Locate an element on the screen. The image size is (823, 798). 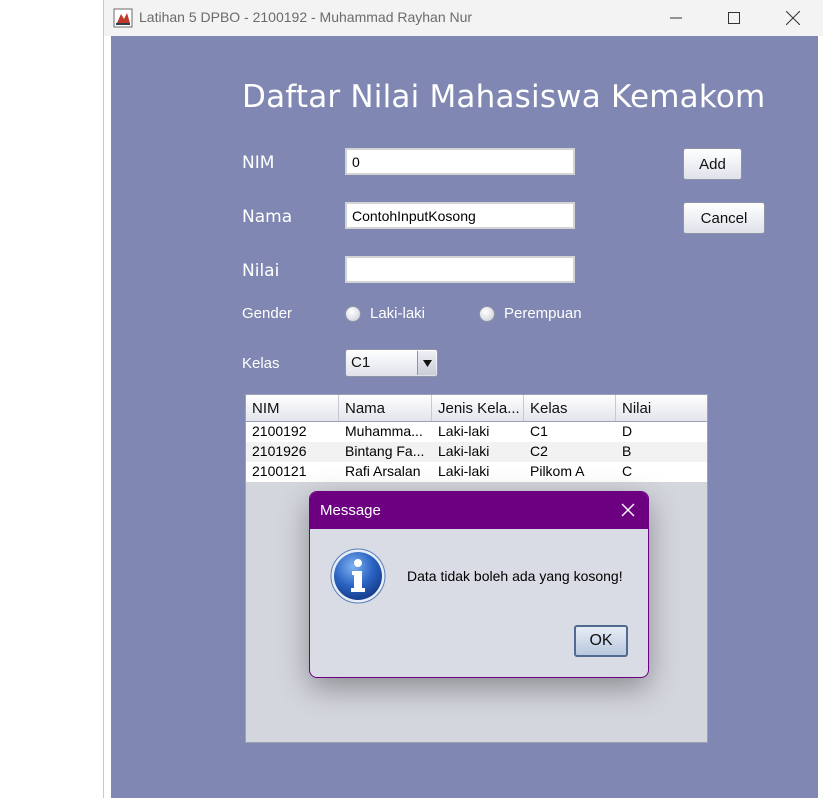
kelas-label: Kelas is located at coordinates (261, 363).